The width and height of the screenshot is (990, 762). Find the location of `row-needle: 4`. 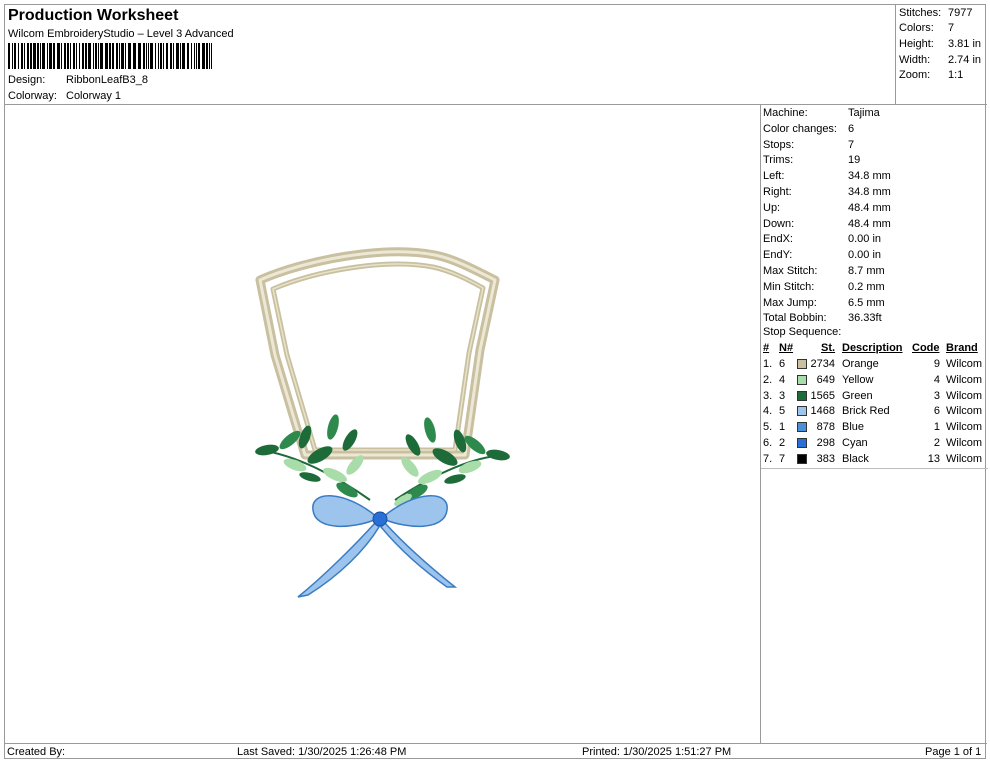

row-needle: 4 is located at coordinates (782, 379).